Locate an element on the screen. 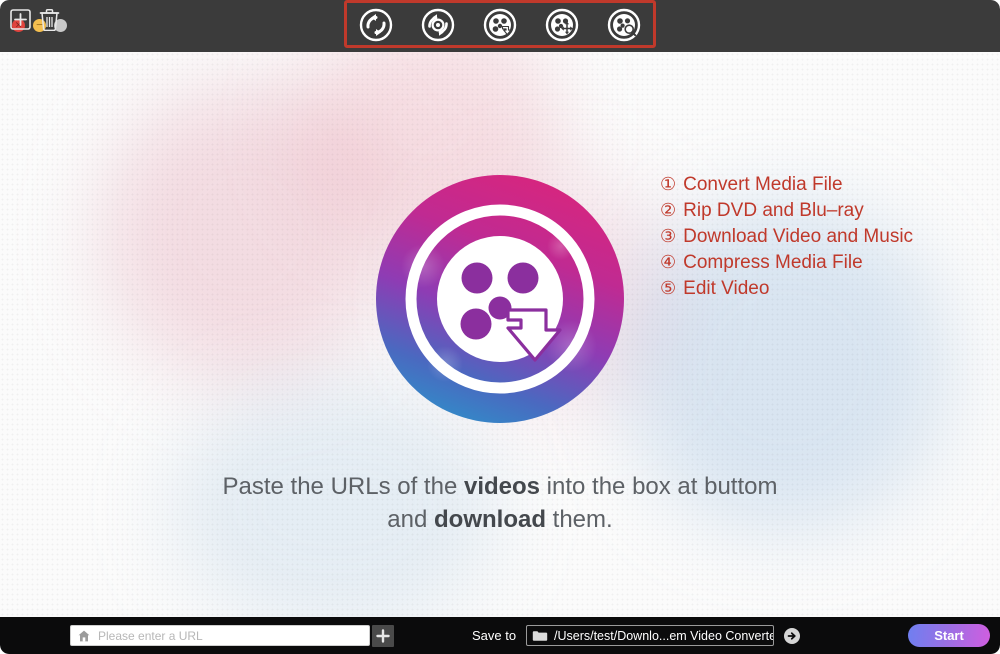 The height and width of the screenshot is (654, 1000). hint-line1-bold: videos is located at coordinates (501, 486).